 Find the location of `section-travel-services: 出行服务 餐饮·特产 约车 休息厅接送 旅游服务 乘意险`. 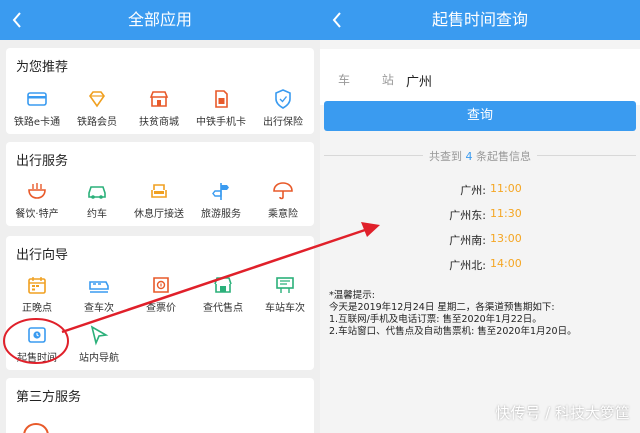

section-travel-services: 出行服务 餐饮·特产 约车 休息厅接送 旅游服务 乘意险 is located at coordinates (160, 184).